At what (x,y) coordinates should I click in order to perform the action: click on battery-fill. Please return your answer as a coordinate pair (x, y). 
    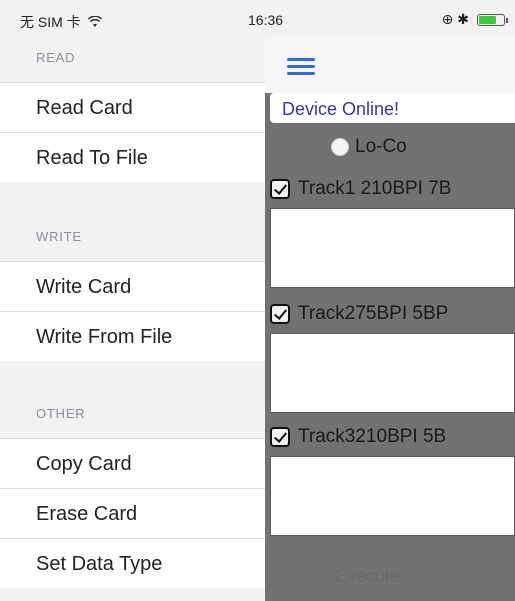
    Looking at the image, I should click on (487, 19).